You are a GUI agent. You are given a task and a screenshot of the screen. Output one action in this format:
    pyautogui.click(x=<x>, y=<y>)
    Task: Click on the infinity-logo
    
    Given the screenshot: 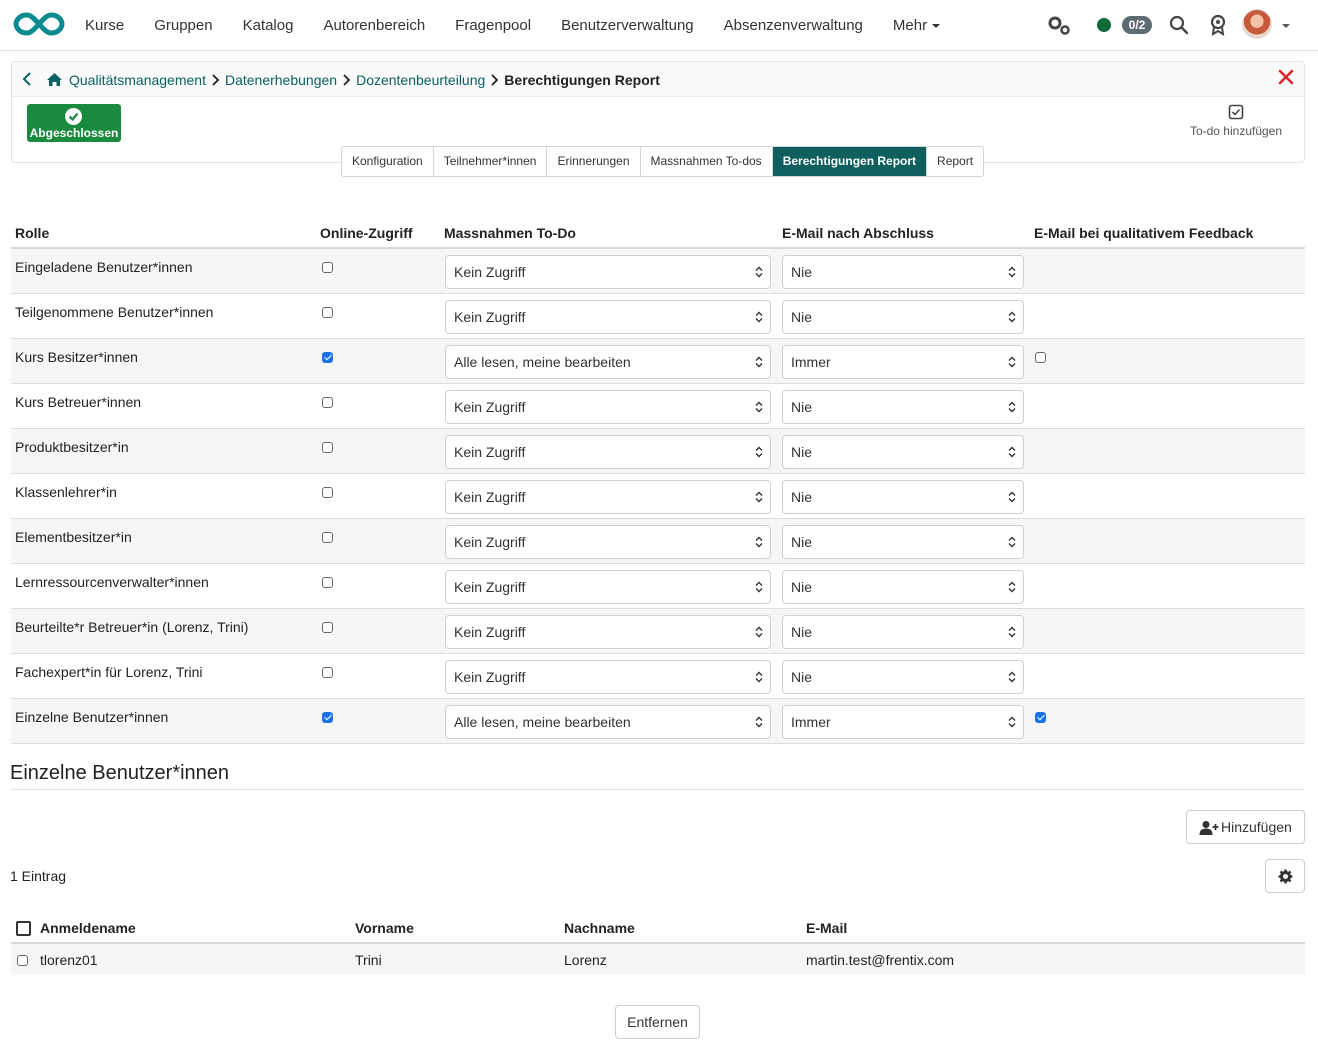 What is the action you would take?
    pyautogui.click(x=39, y=24)
    